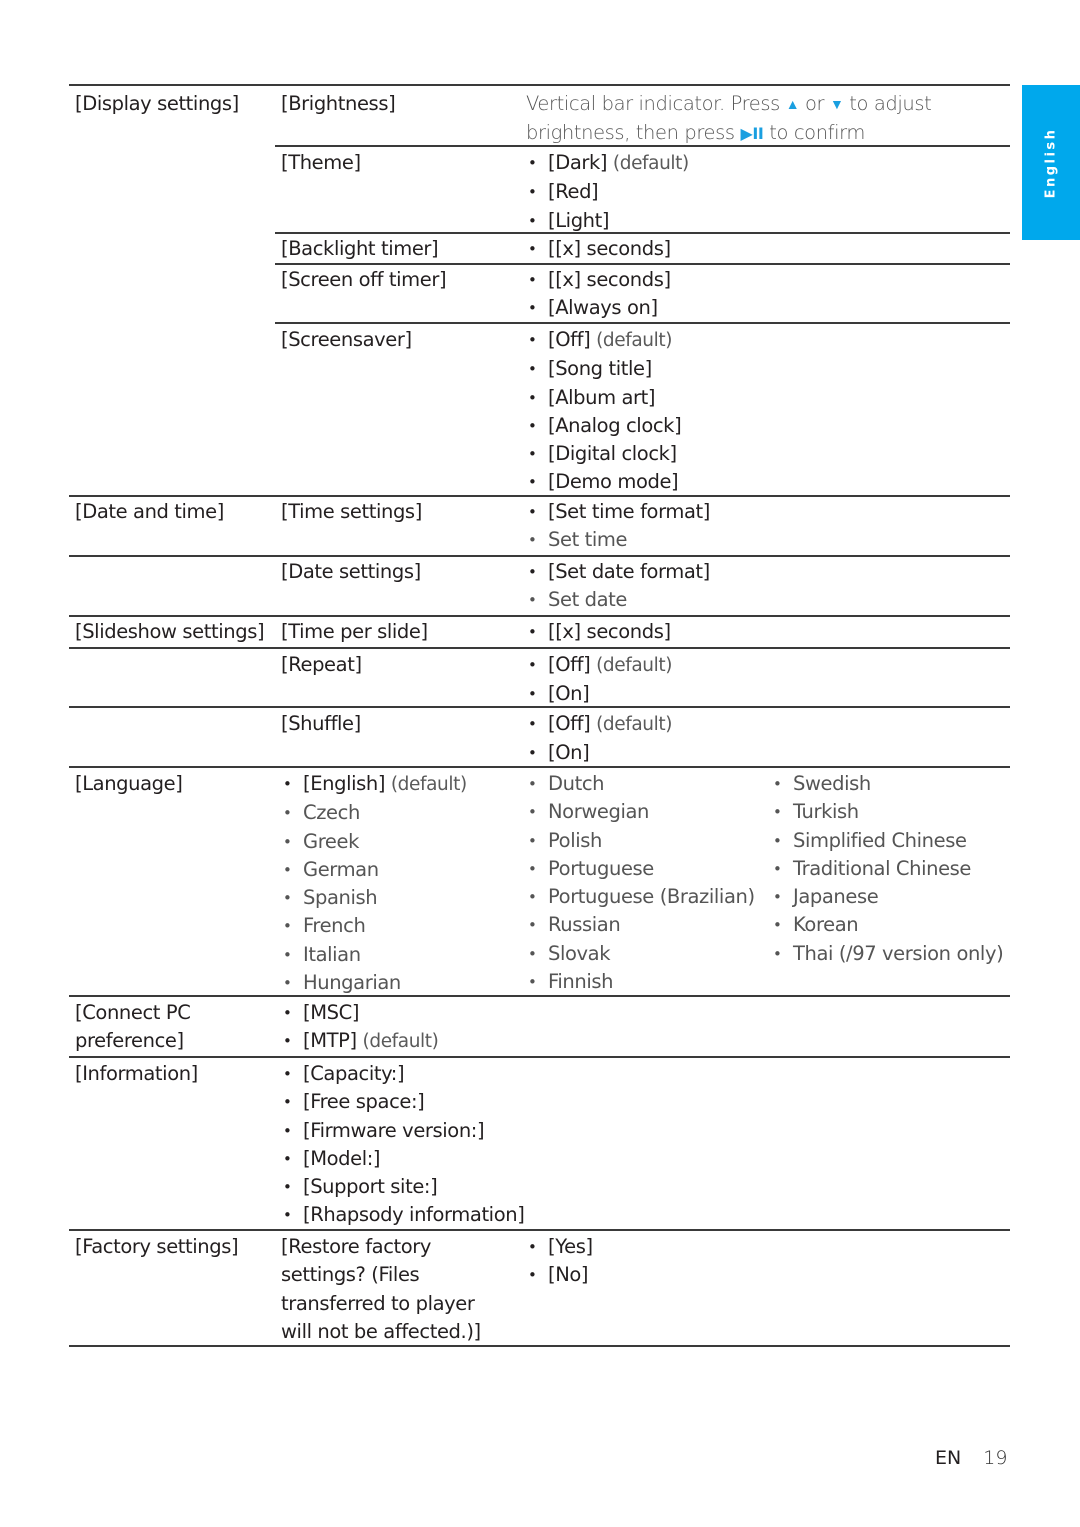 Image resolution: width=1080 pixels, height=1527 pixels. I want to click on setting-label: [Screen off timer], so click(364, 279).